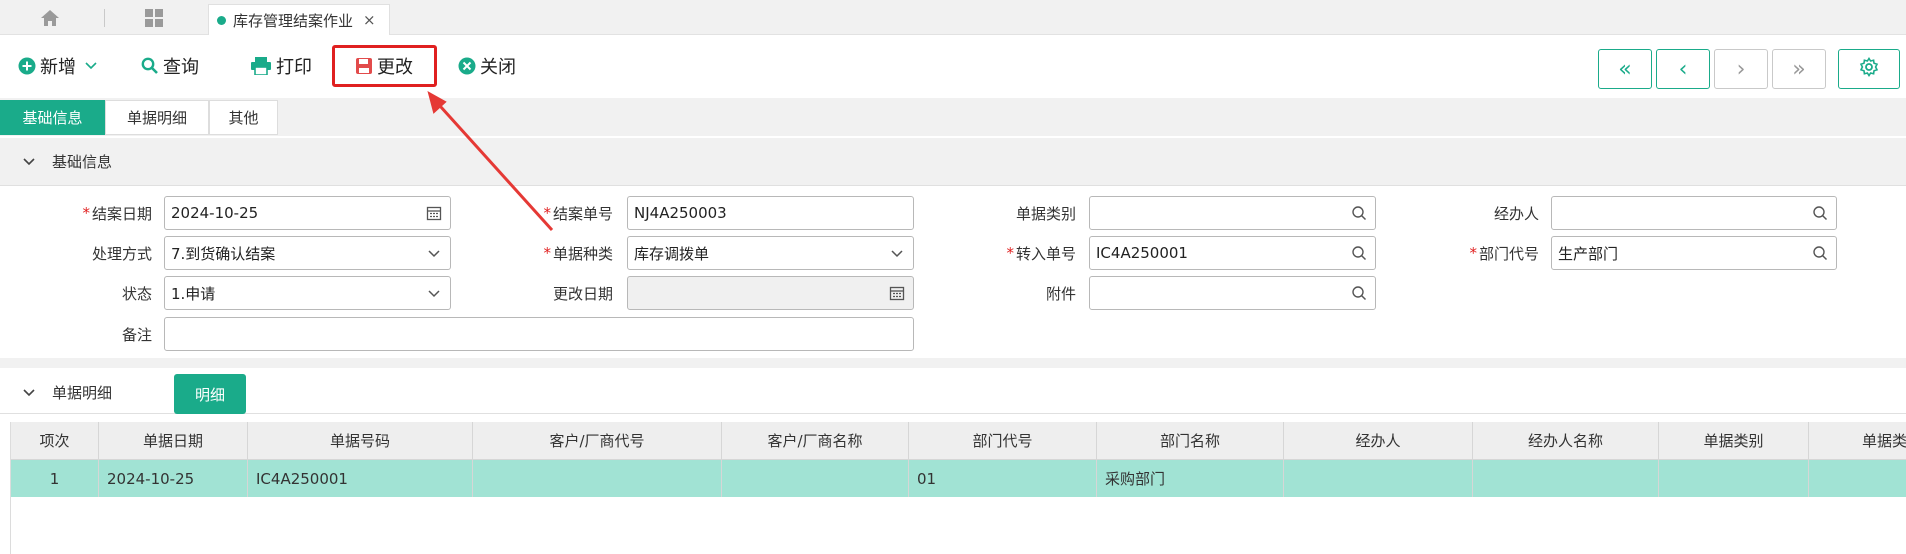 This screenshot has width=1906, height=554. Describe the element at coordinates (243, 117) in the screenshot. I see `tab-other: 其他` at that location.